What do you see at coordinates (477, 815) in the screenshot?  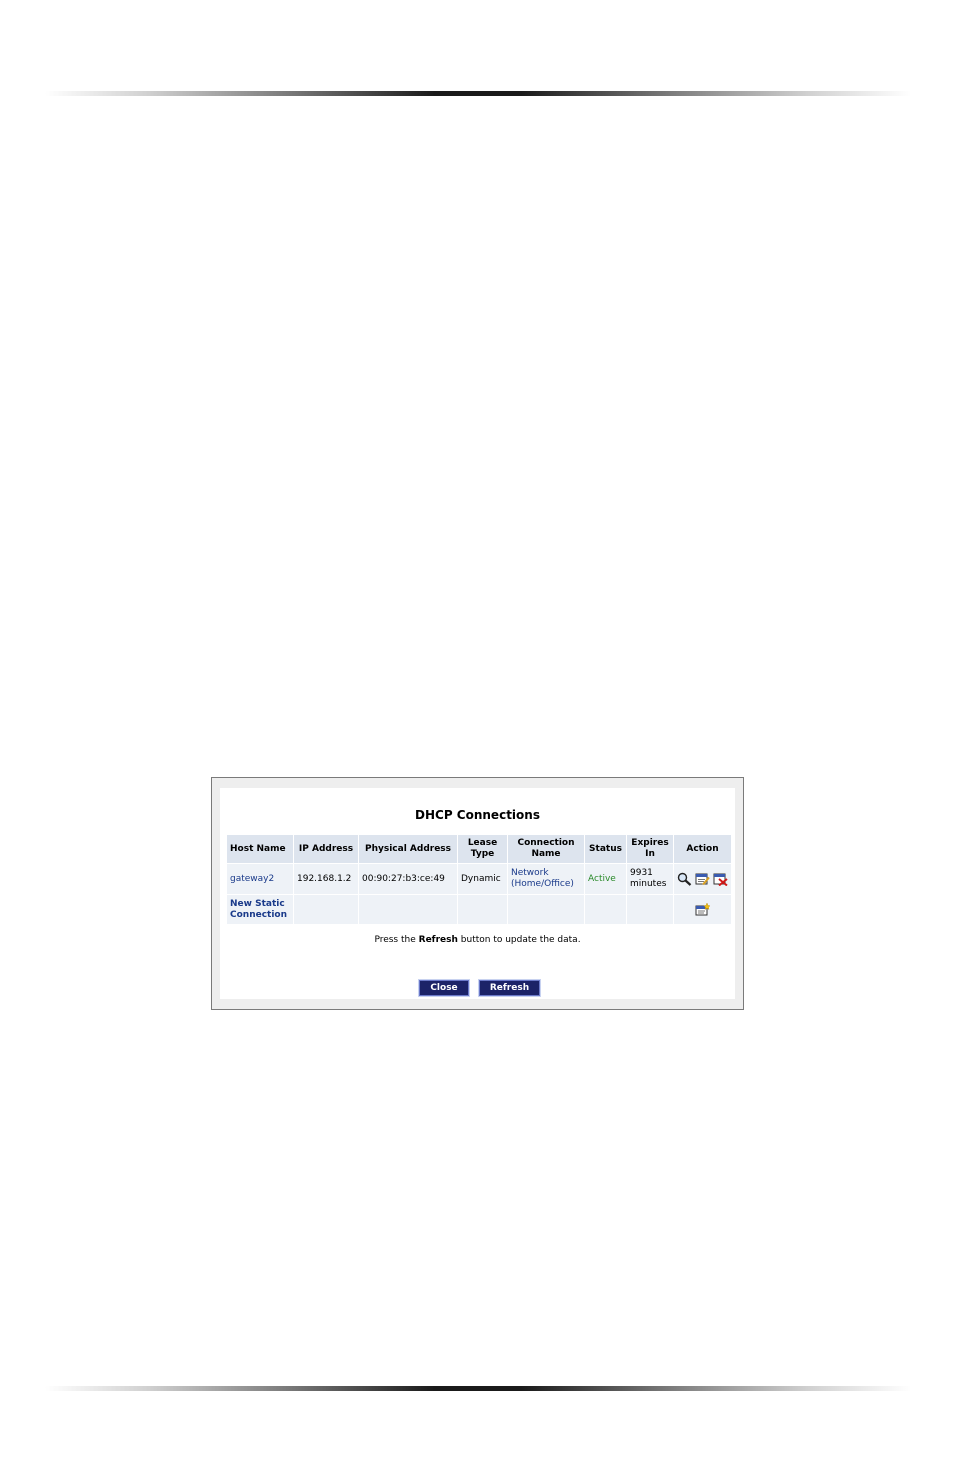 I see `dialog-title: DHCP Connections` at bounding box center [477, 815].